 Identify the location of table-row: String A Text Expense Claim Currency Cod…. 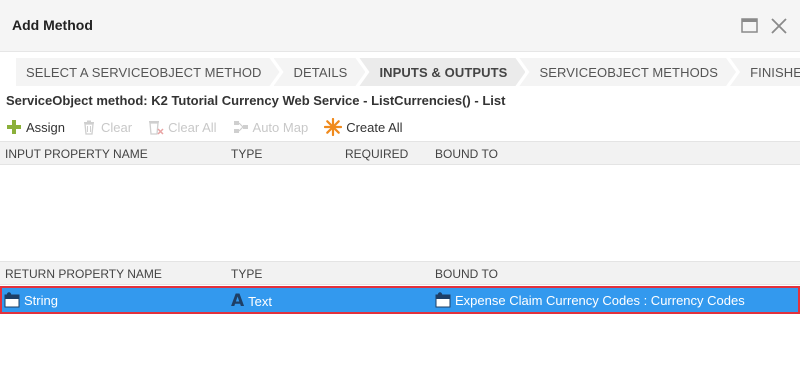
(400, 300).